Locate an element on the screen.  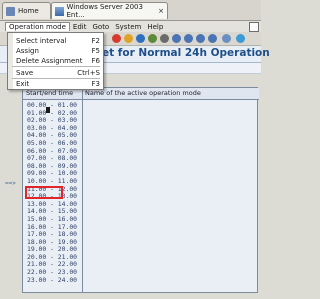
first-page-icon is located at coordinates (176, 38).